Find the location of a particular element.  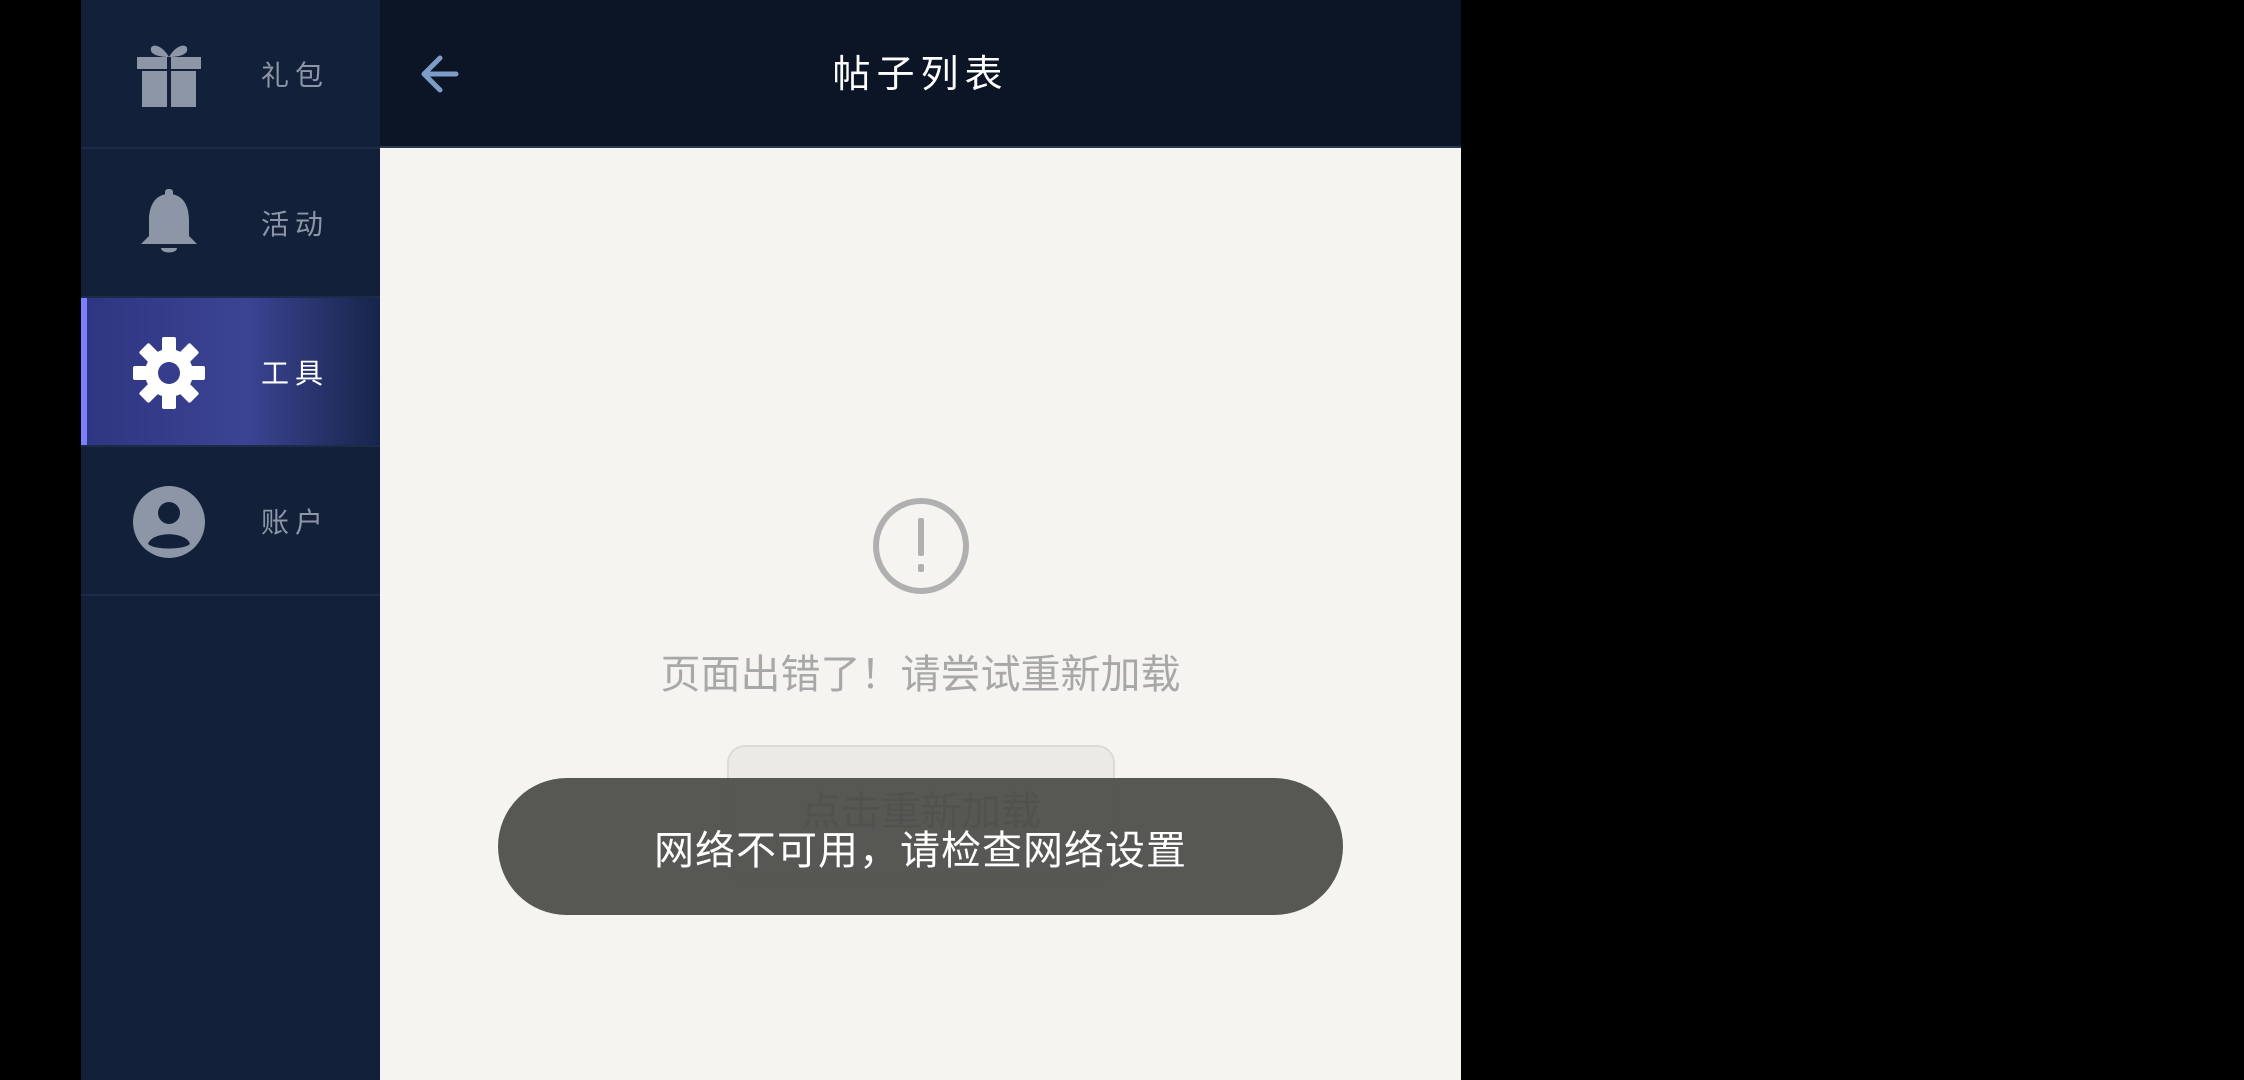

error-message: 页面出错了！请尝试重新加载 is located at coordinates (920, 675).